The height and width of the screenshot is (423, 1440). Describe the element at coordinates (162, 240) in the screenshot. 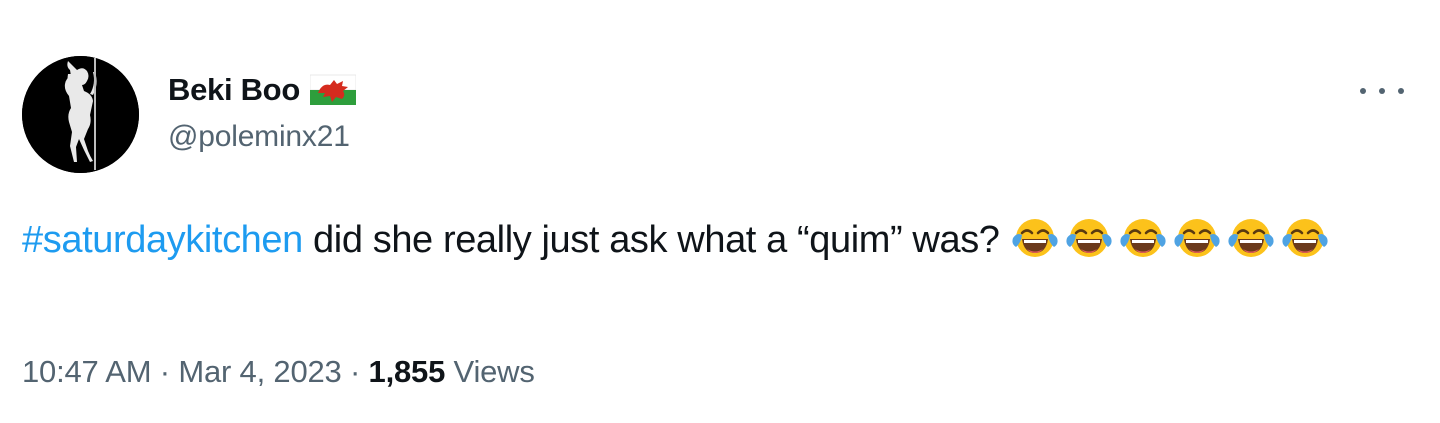

I see `hashtag-link: #saturdaykitchen` at that location.